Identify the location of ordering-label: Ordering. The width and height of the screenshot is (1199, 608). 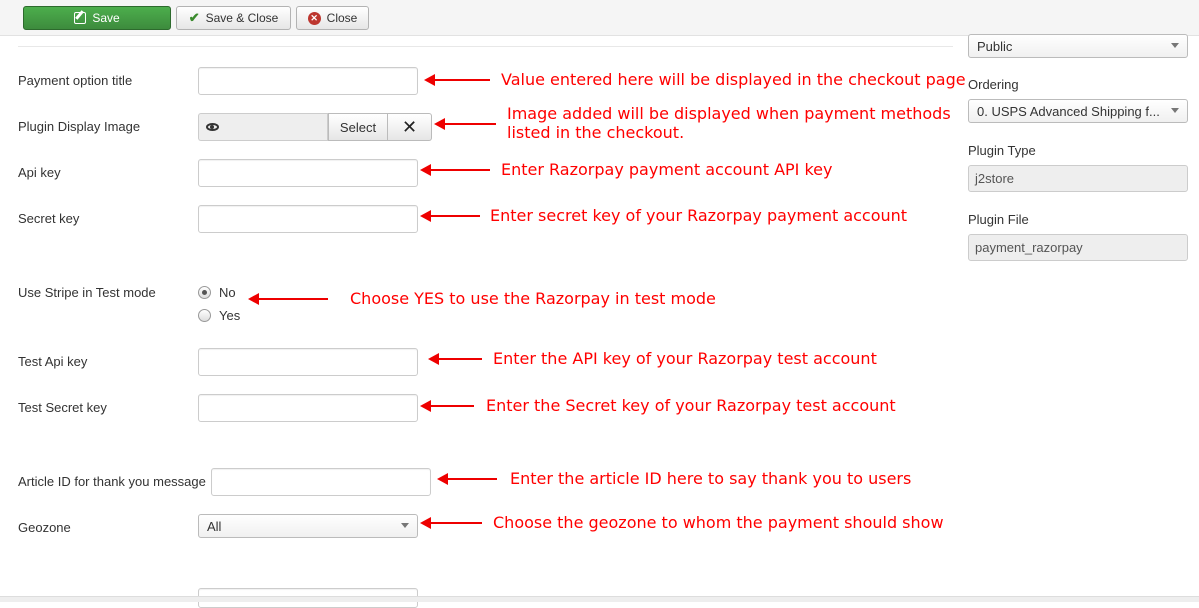
(993, 84).